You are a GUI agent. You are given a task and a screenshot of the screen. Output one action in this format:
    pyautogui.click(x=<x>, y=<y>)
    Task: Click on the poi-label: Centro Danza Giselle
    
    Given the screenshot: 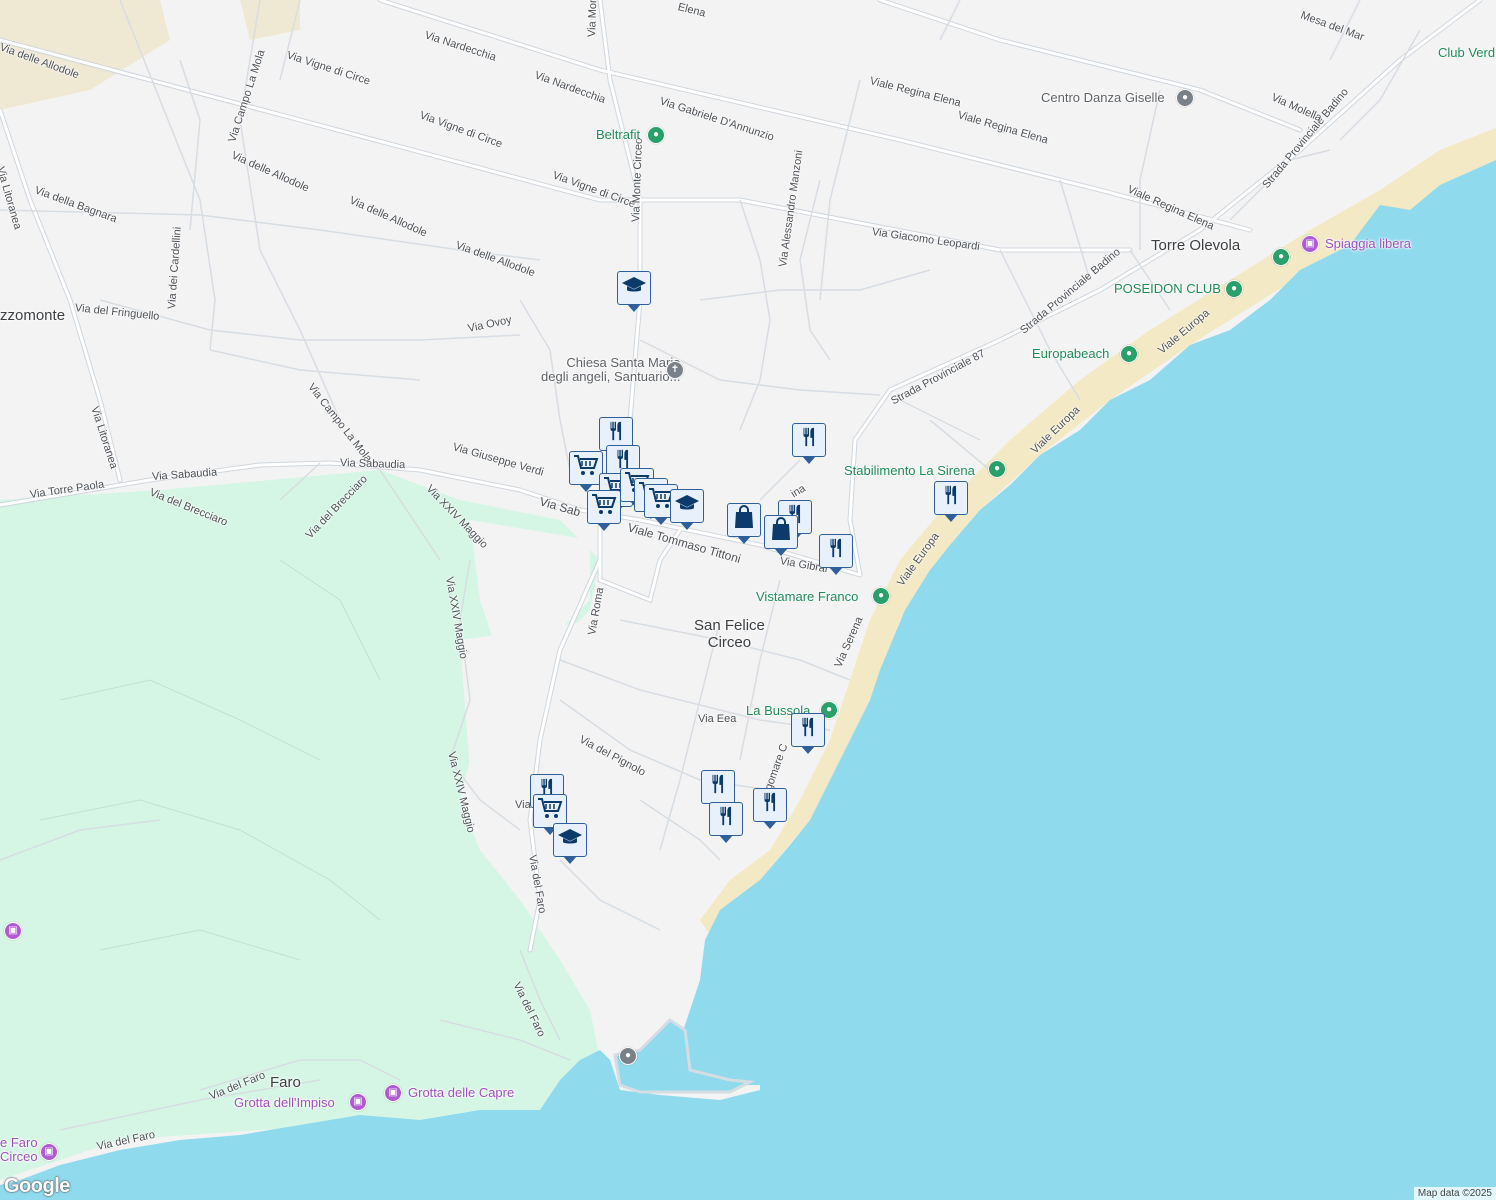 What is the action you would take?
    pyautogui.click(x=1103, y=97)
    